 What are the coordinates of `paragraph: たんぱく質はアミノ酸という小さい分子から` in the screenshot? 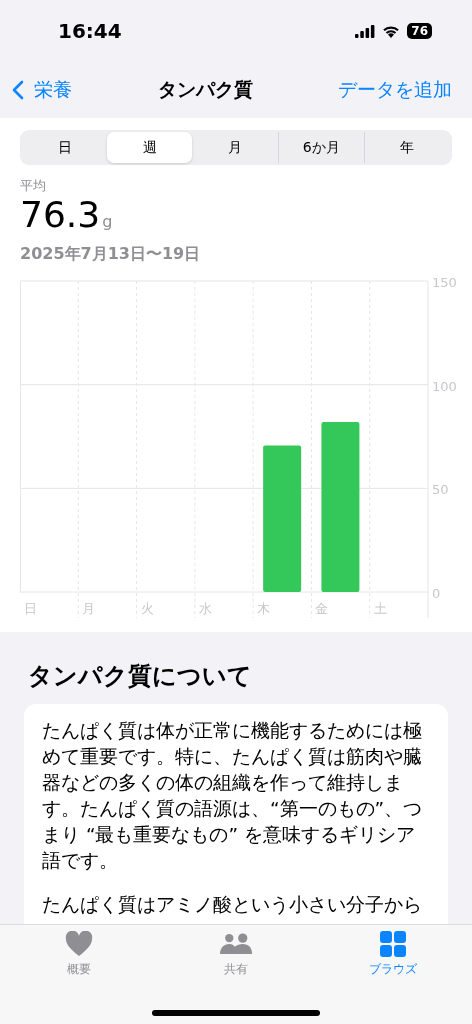 It's located at (232, 905).